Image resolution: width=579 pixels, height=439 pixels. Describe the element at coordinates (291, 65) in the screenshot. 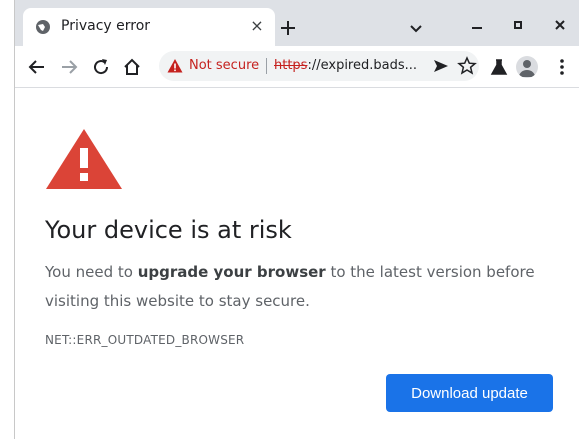

I see `url-scheme: https` at that location.